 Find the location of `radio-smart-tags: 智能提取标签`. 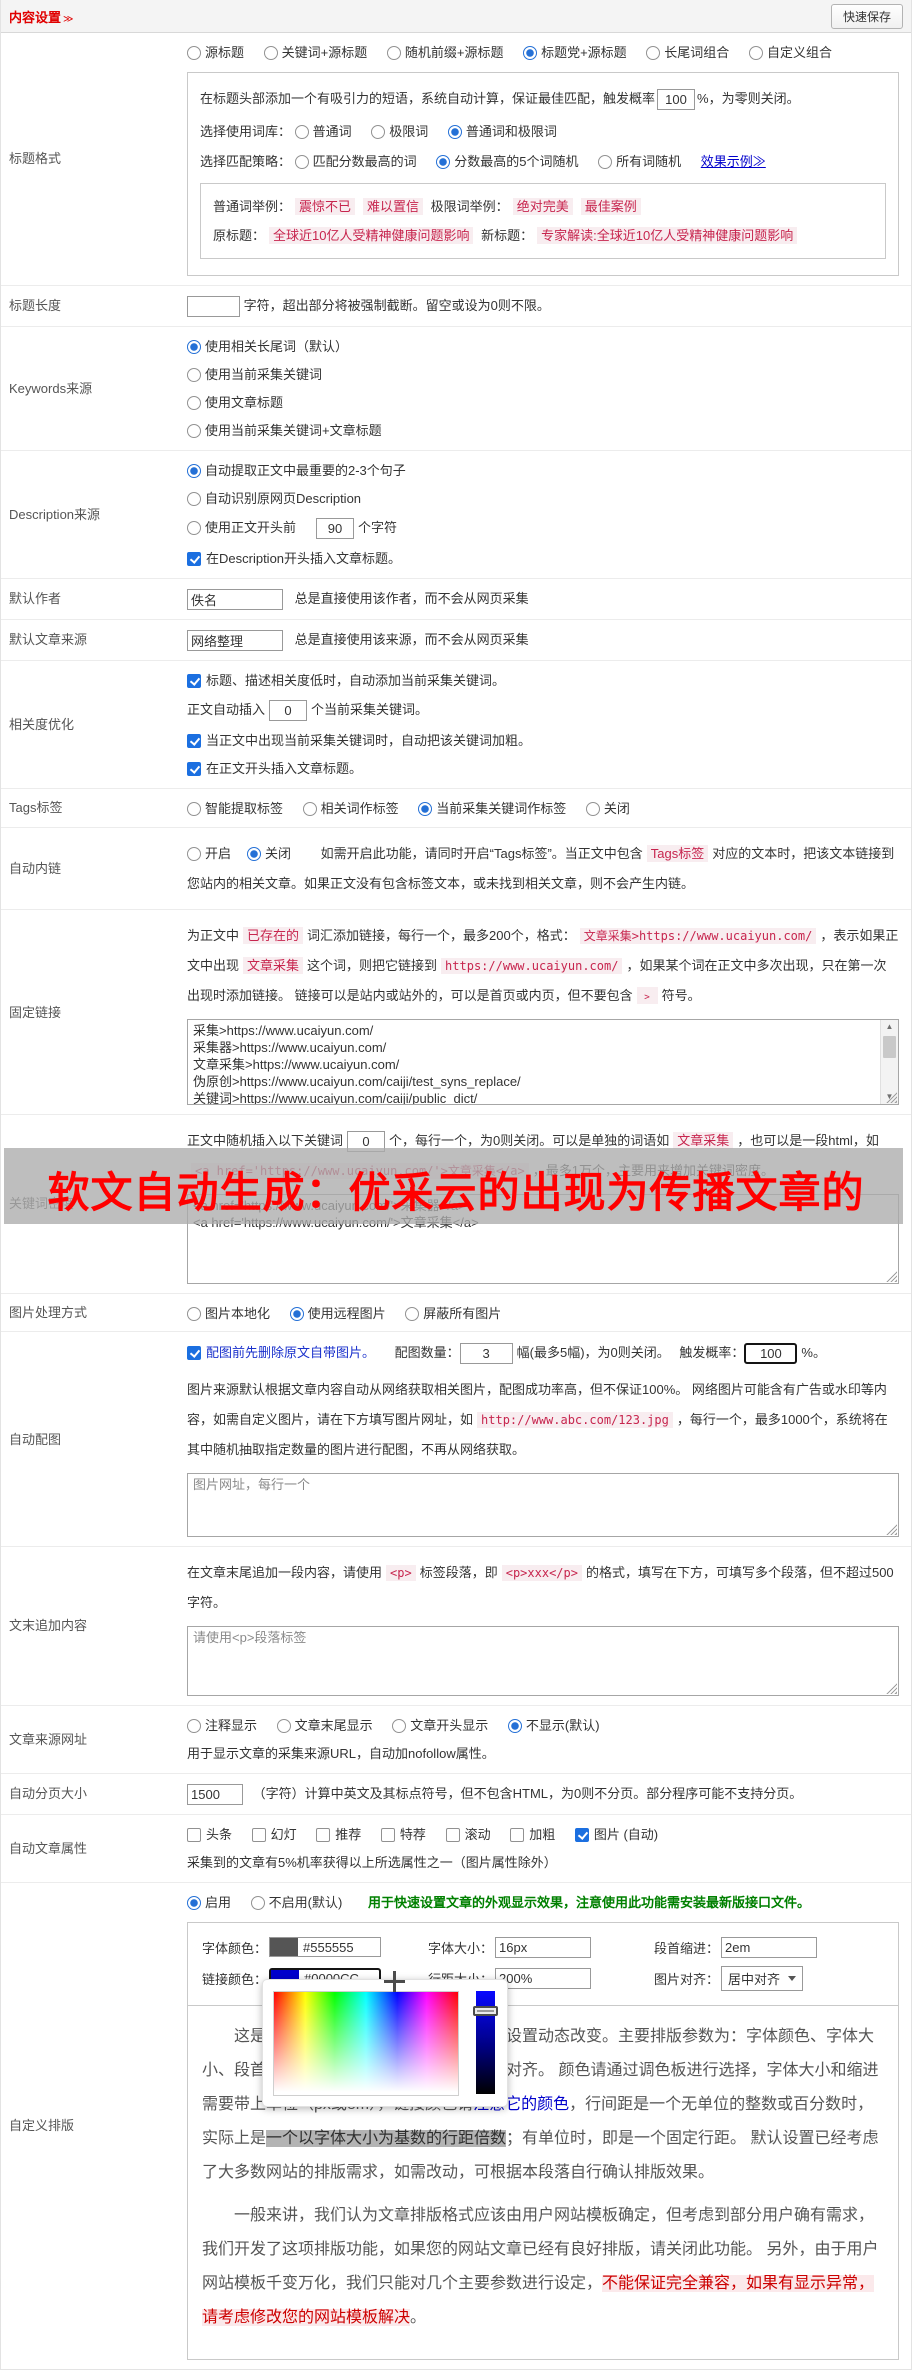

radio-smart-tags: 智能提取标签 is located at coordinates (235, 807).